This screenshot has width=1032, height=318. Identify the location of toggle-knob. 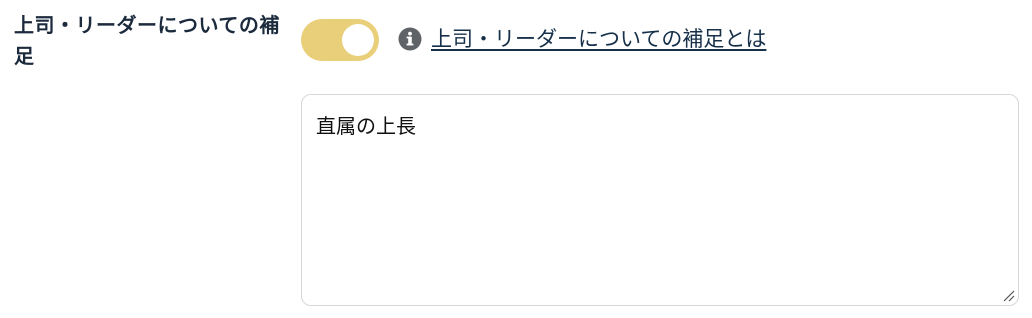
(358, 40).